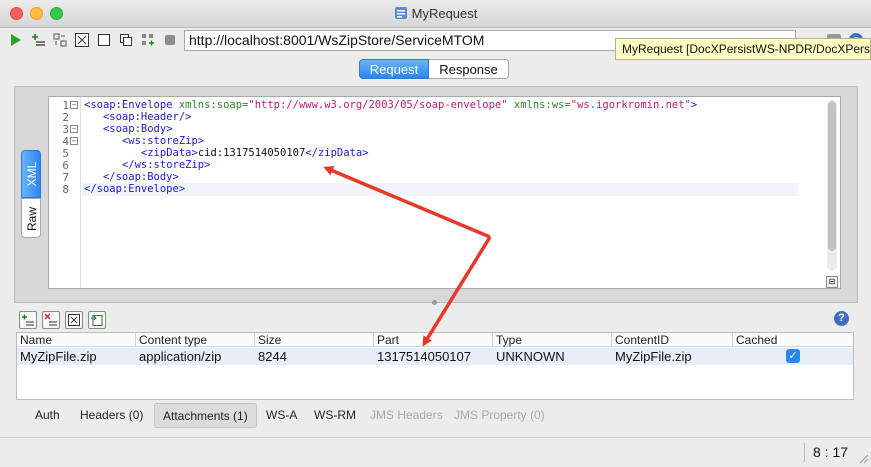  What do you see at coordinates (335, 415) in the screenshot?
I see `tab-ws-rm: WS-RM` at bounding box center [335, 415].